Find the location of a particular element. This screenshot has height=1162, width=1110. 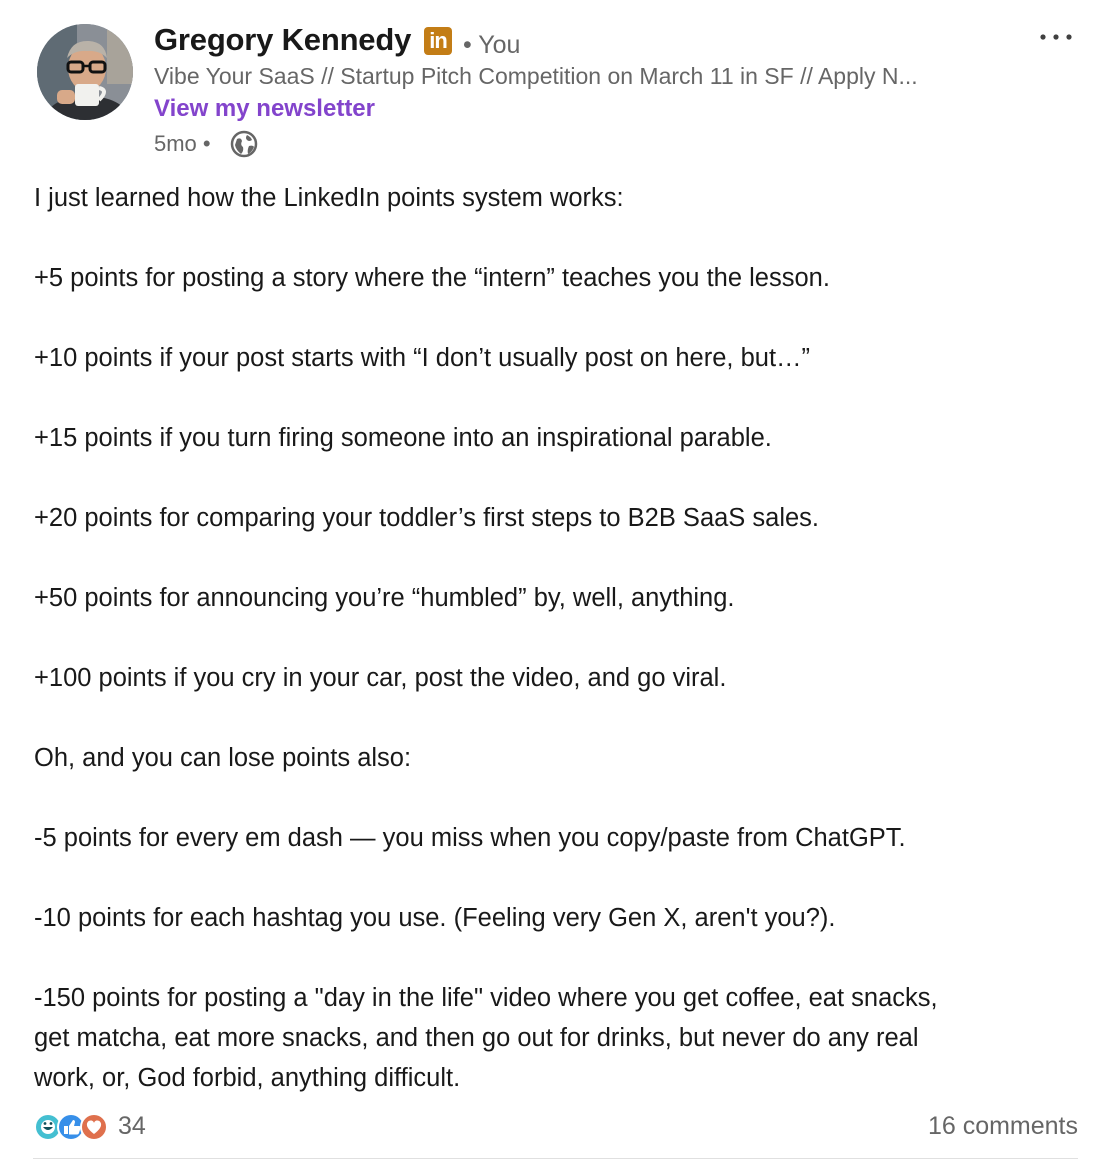

premium-badge-icon: in is located at coordinates (438, 41).